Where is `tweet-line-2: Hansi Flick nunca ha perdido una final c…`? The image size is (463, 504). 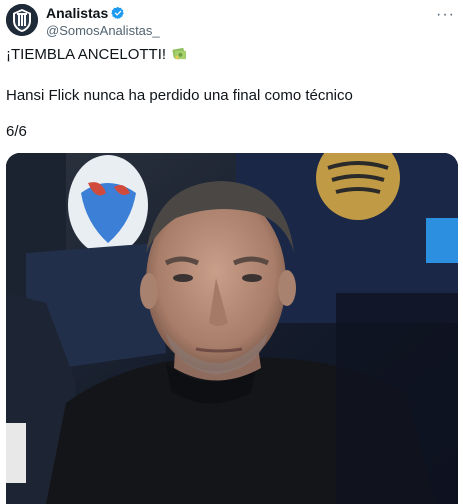 tweet-line-2: Hansi Flick nunca ha perdido una final c… is located at coordinates (179, 95).